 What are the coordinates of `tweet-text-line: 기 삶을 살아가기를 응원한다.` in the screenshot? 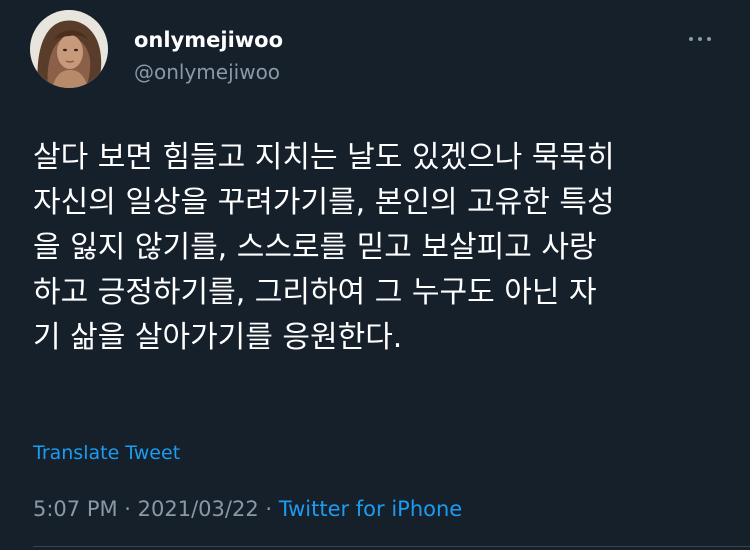 It's located at (218, 337).